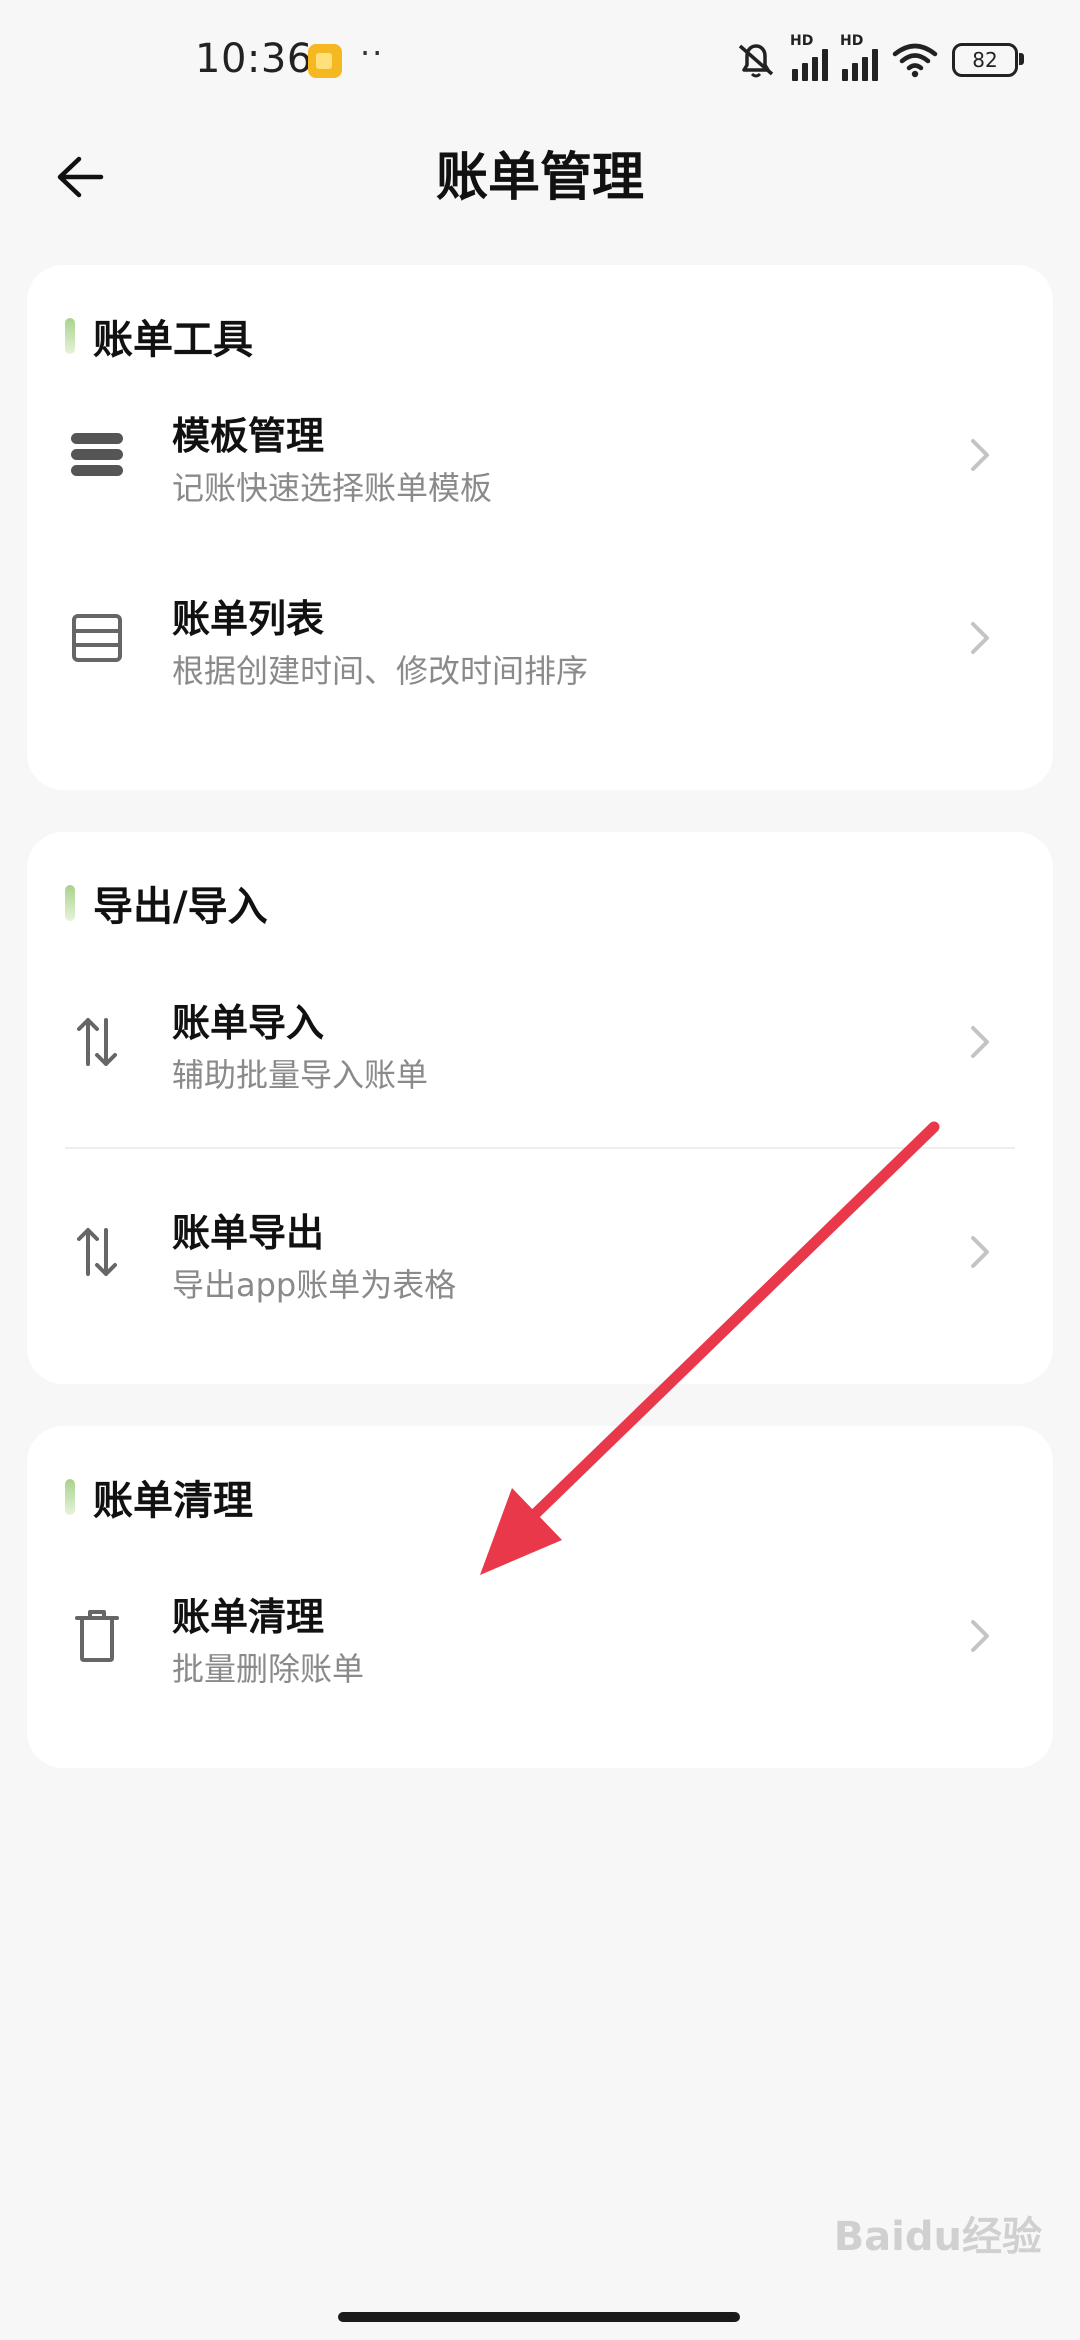  I want to click on battery-indicator: 82, so click(988, 60).